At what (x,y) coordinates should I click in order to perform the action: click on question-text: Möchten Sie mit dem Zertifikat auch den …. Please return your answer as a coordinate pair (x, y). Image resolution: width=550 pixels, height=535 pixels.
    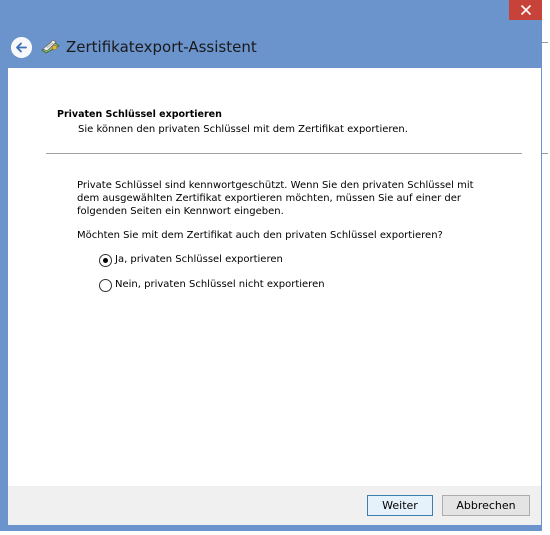
    Looking at the image, I should click on (260, 235).